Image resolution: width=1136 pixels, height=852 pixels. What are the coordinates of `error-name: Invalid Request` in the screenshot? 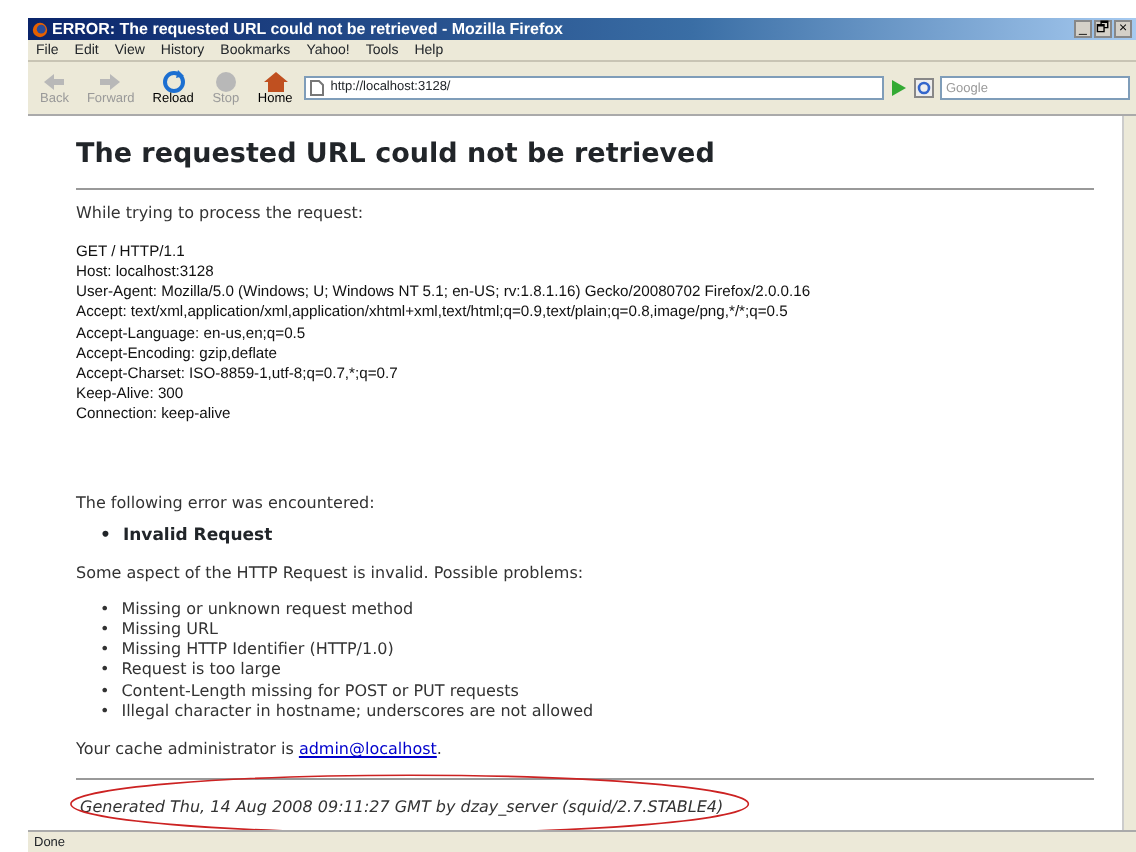 It's located at (197, 537).